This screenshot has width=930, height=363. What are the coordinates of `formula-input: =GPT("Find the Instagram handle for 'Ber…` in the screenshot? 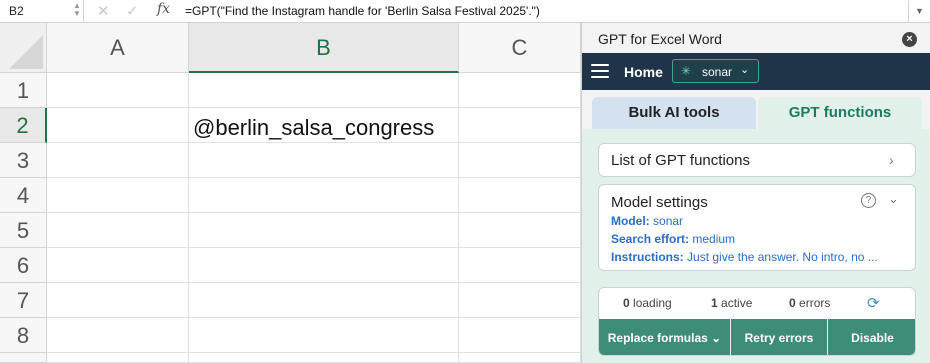 It's located at (362, 11).